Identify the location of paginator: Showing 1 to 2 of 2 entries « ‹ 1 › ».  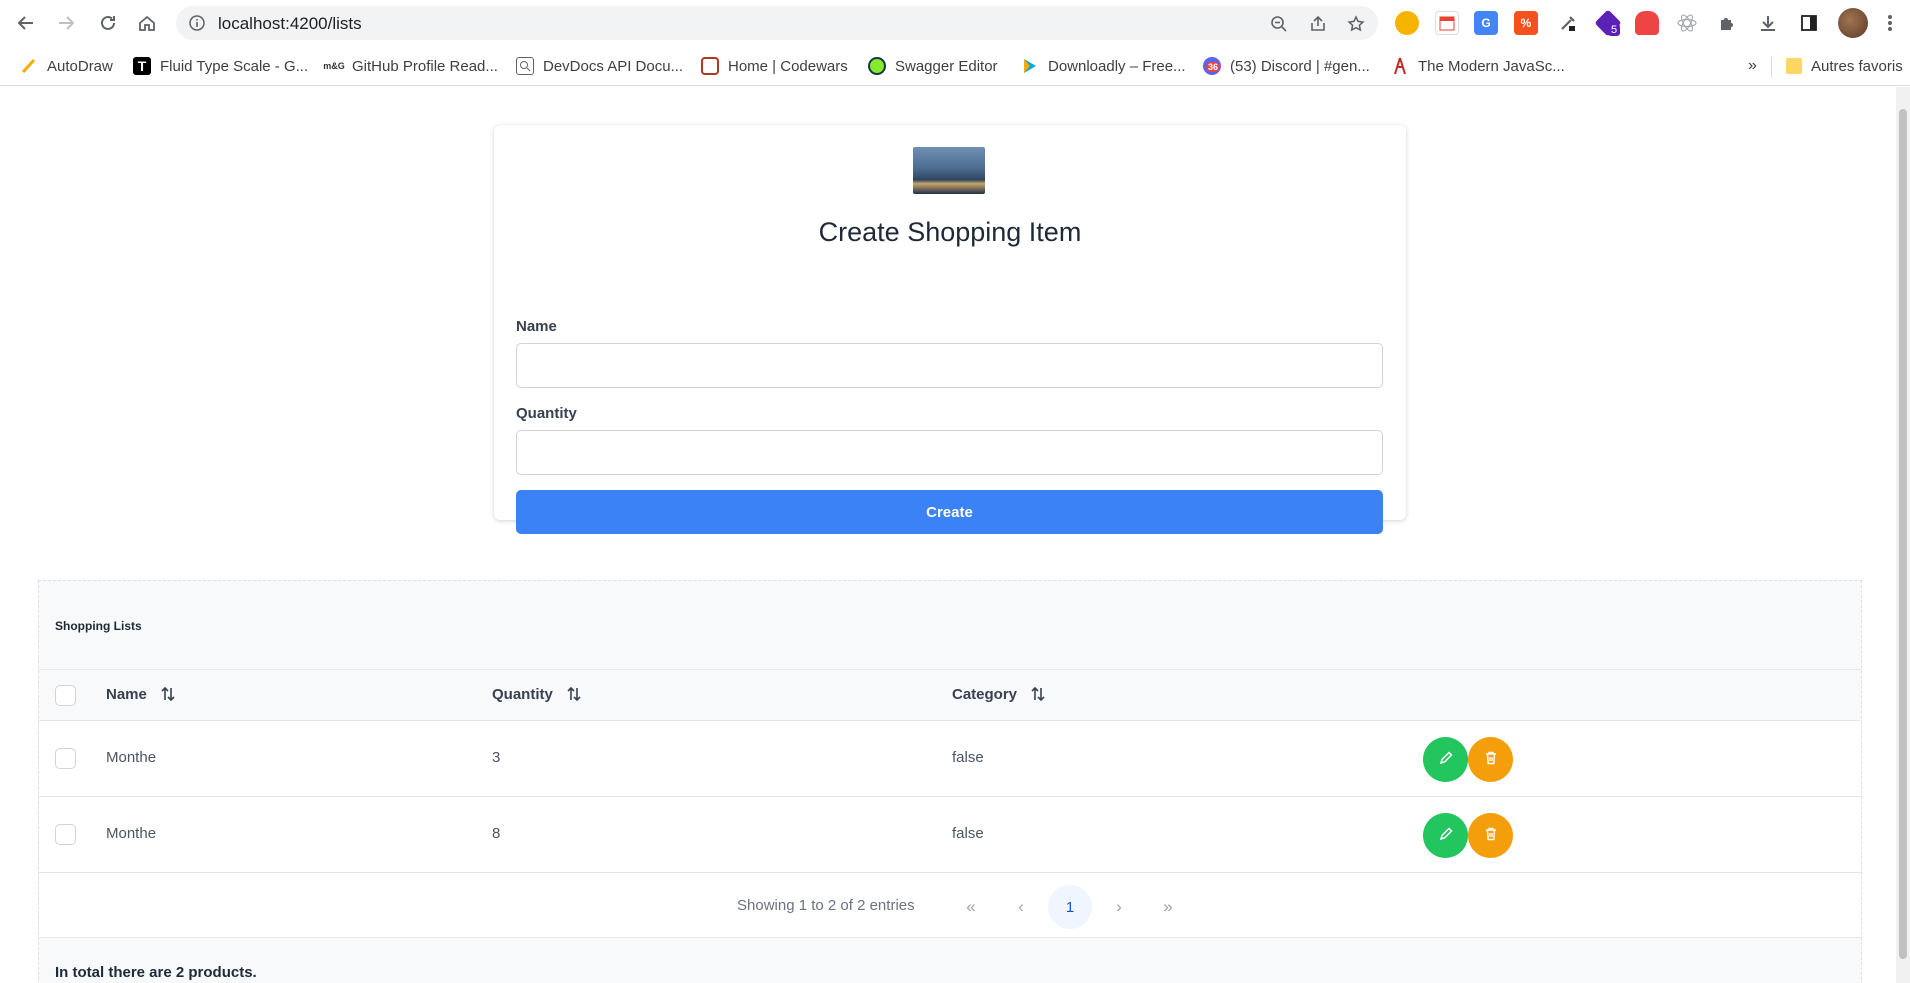
(950, 905).